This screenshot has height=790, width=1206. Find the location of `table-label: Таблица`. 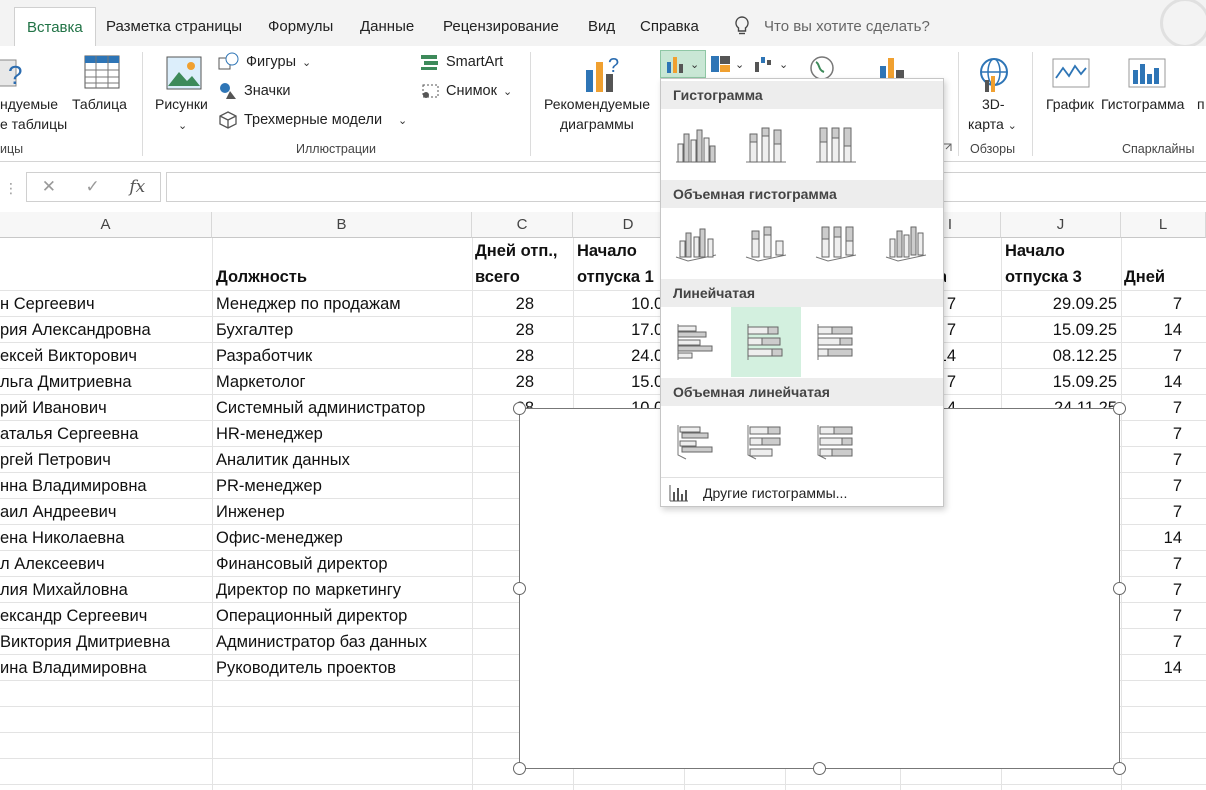

table-label: Таблица is located at coordinates (99, 104).